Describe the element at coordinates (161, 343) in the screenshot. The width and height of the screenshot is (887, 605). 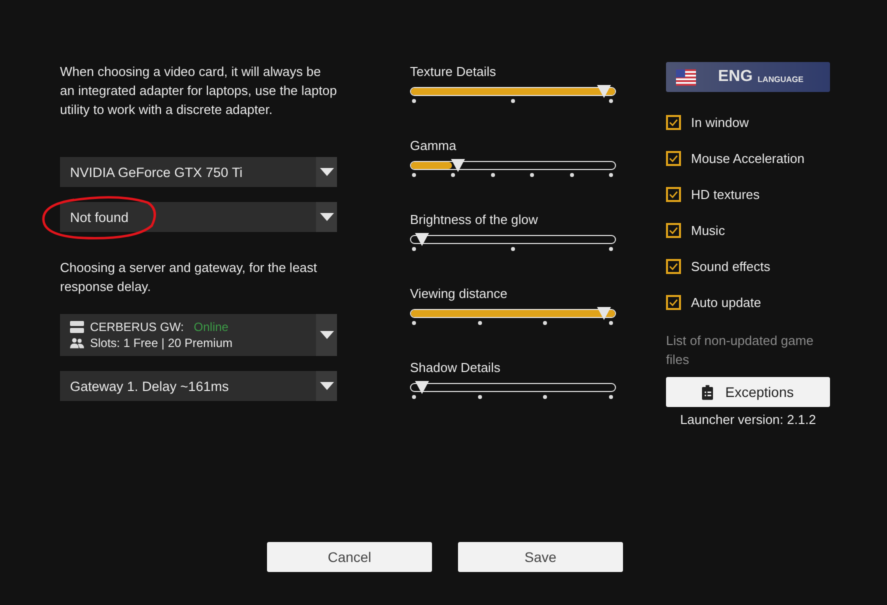
I see `slots-text: Slots: 1 Free | 20 Premium` at that location.